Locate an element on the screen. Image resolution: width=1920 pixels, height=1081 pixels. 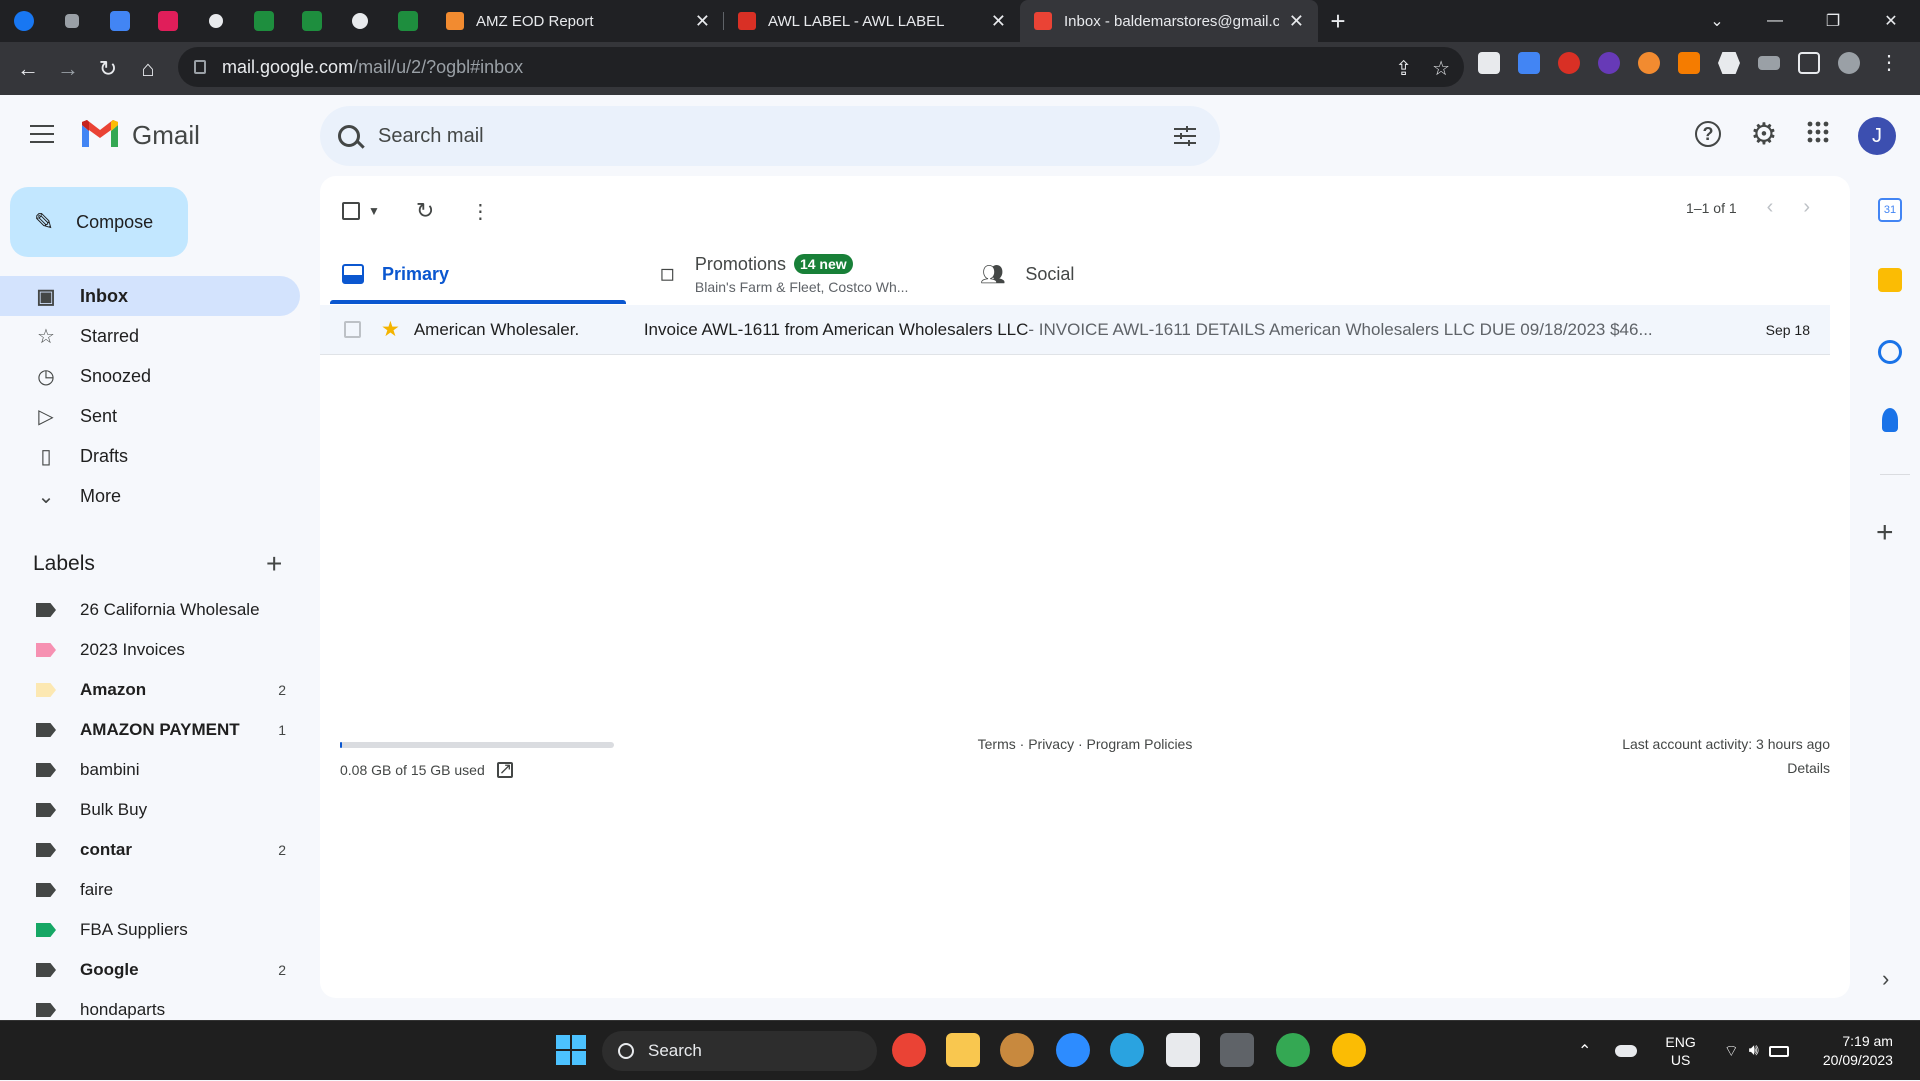
next-page-icon: › is located at coordinates (1806, 207).